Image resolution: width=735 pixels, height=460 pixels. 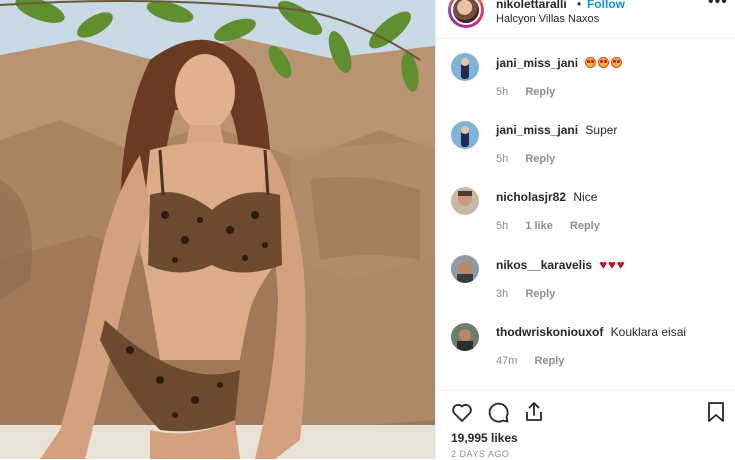 I want to click on author-username: nikolettaralli, so click(x=531, y=5).